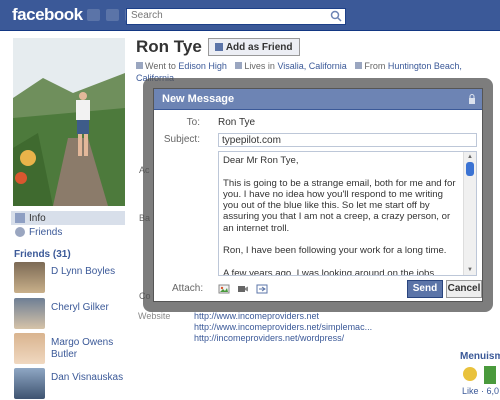  Describe the element at coordinates (93, 15) in the screenshot. I see `friend-requests-icon` at that location.